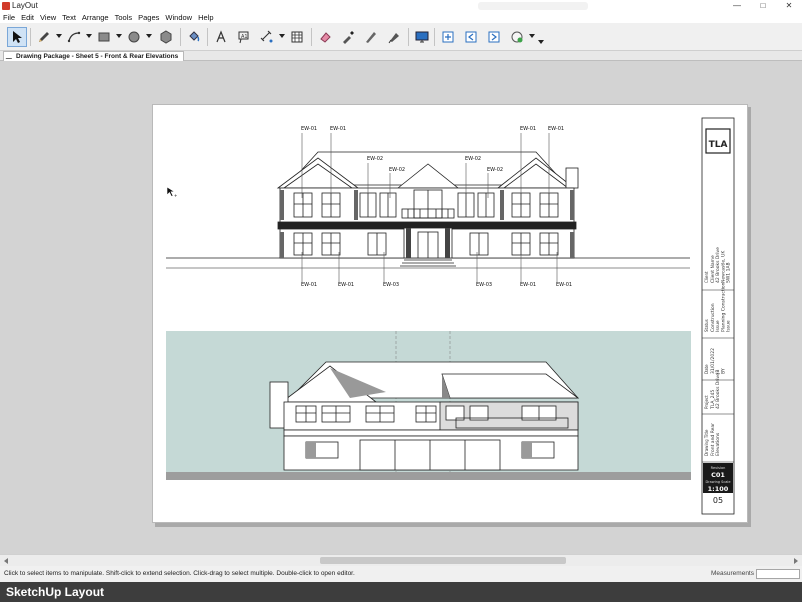  I want to click on sheet-number: 05, so click(718, 500).